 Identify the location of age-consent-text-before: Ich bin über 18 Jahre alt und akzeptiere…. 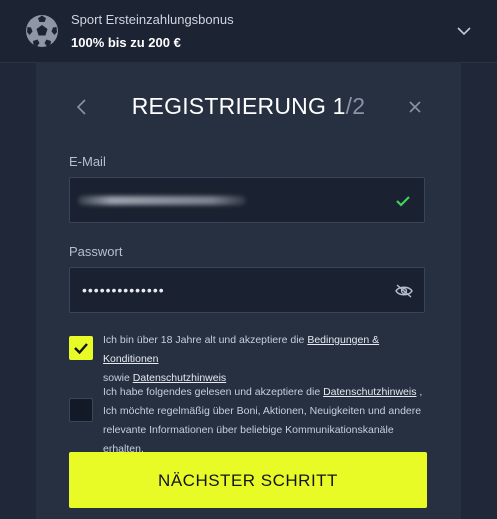
(204, 340).